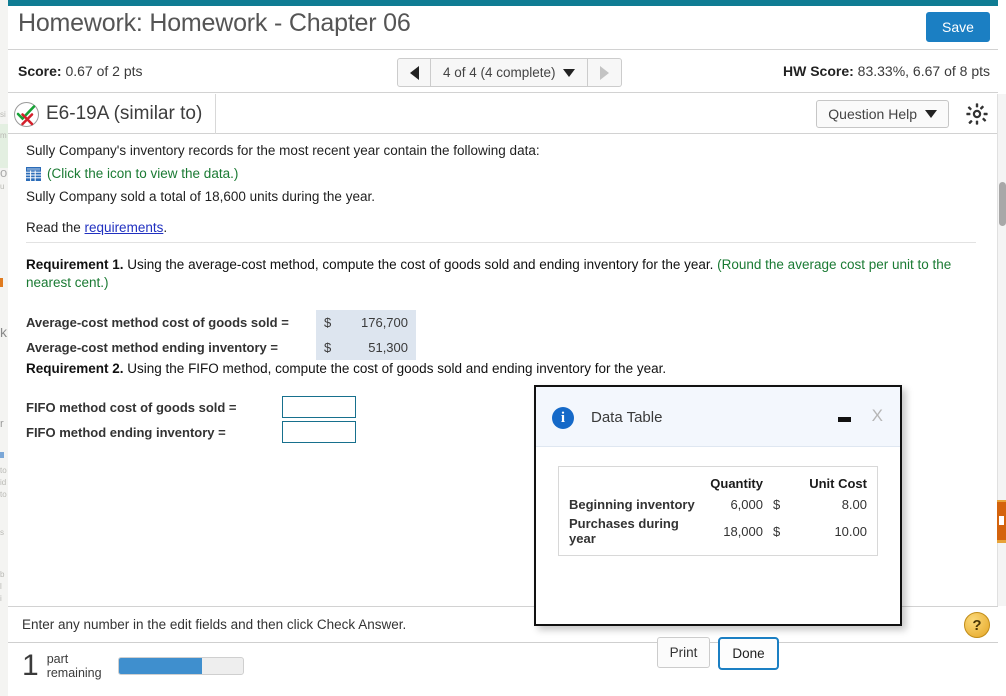 The image size is (1006, 696). I want to click on answer-value: 51,300, so click(388, 347).